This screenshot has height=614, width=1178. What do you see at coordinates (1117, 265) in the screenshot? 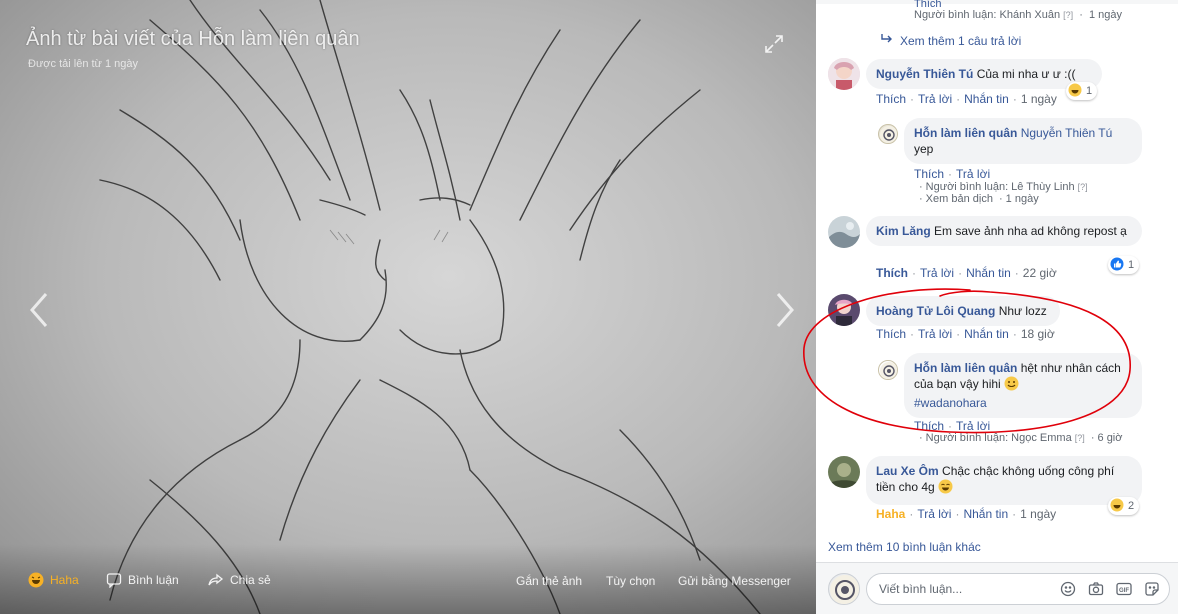
I see `like-thumb-icon` at bounding box center [1117, 265].